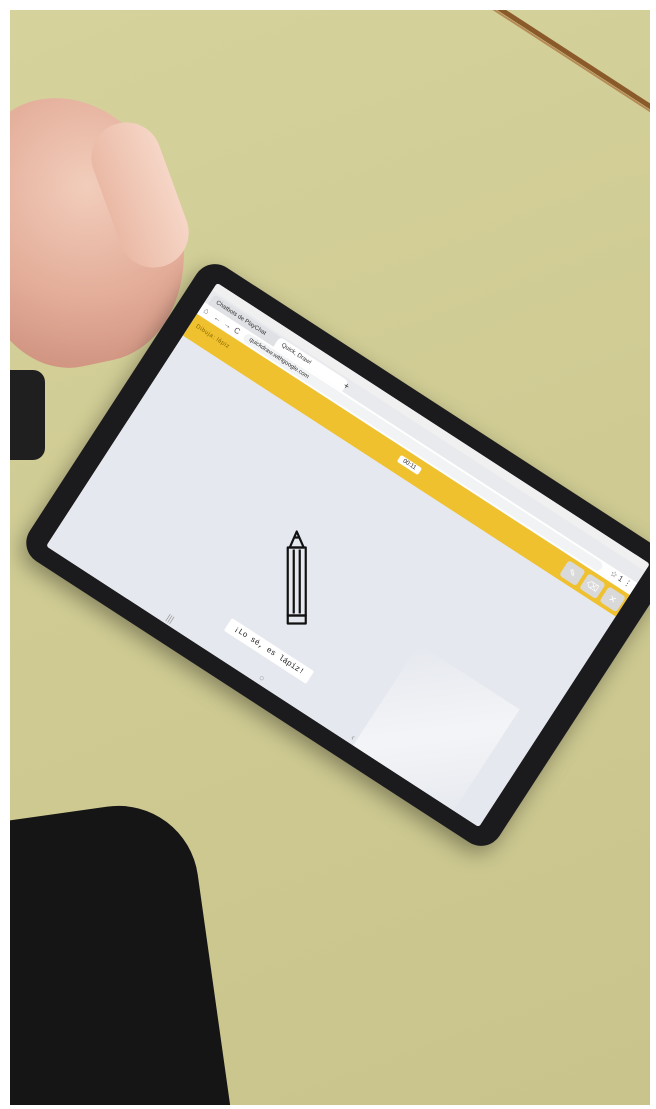 The image size is (656, 1109). What do you see at coordinates (262, 677) in the screenshot?
I see `android-home-button: ○` at bounding box center [262, 677].